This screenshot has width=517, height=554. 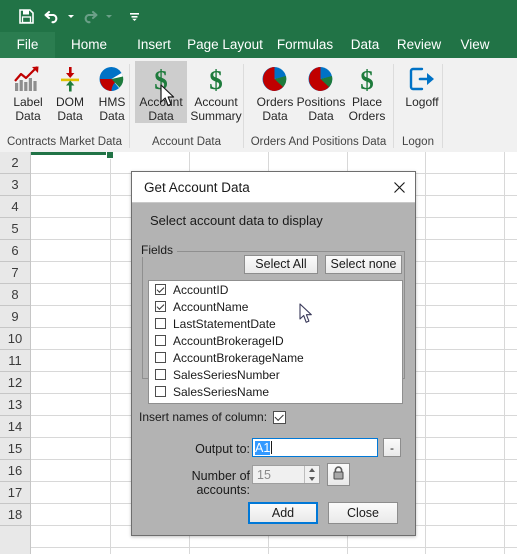 I want to click on padlock-icon, so click(x=338, y=474).